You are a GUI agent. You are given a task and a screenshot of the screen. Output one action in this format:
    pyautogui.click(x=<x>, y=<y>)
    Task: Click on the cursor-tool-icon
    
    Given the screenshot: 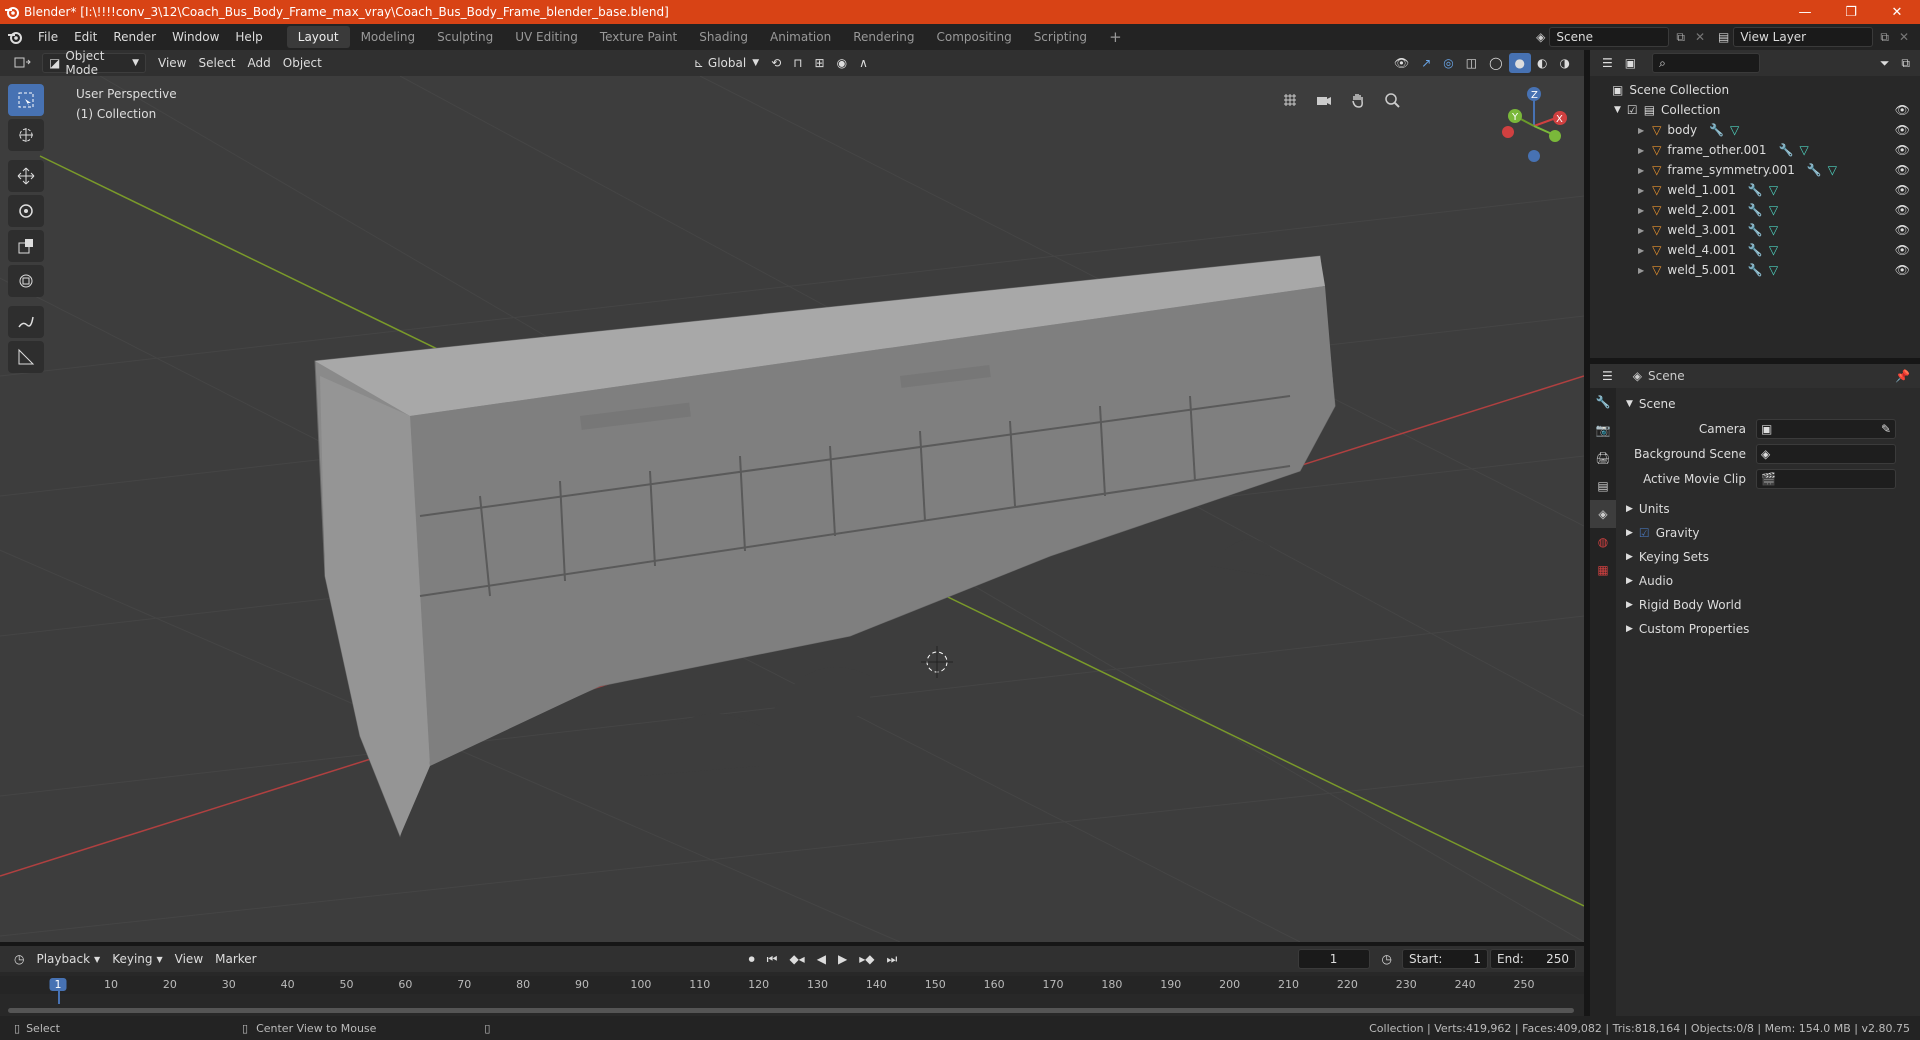 What is the action you would take?
    pyautogui.click(x=26, y=135)
    